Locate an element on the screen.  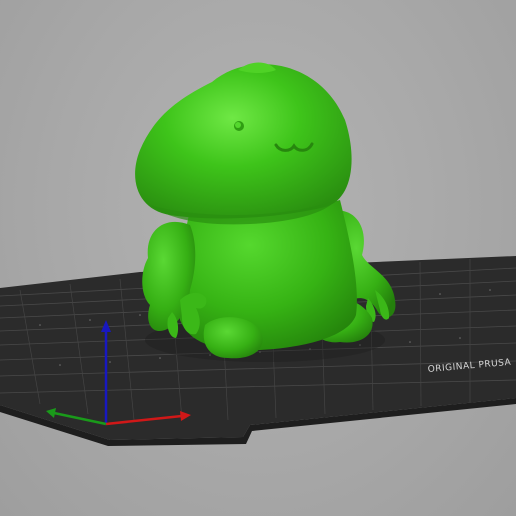
head is located at coordinates (243, 141).